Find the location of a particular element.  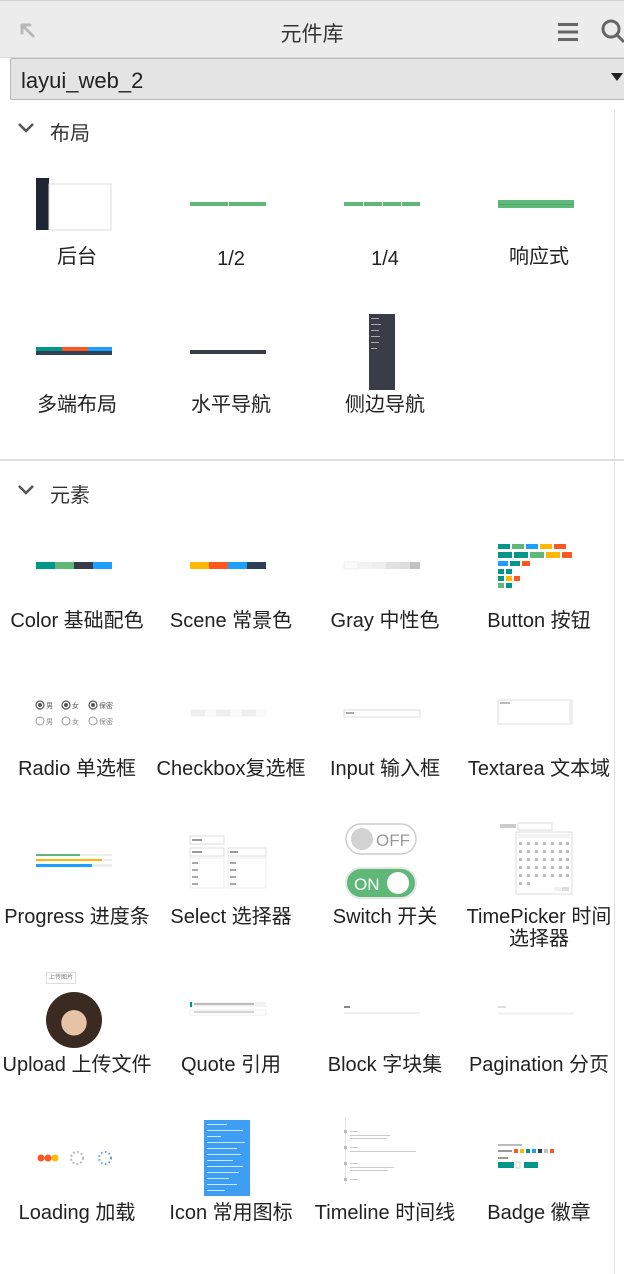

panel-title: 元件库 is located at coordinates (312, 34).